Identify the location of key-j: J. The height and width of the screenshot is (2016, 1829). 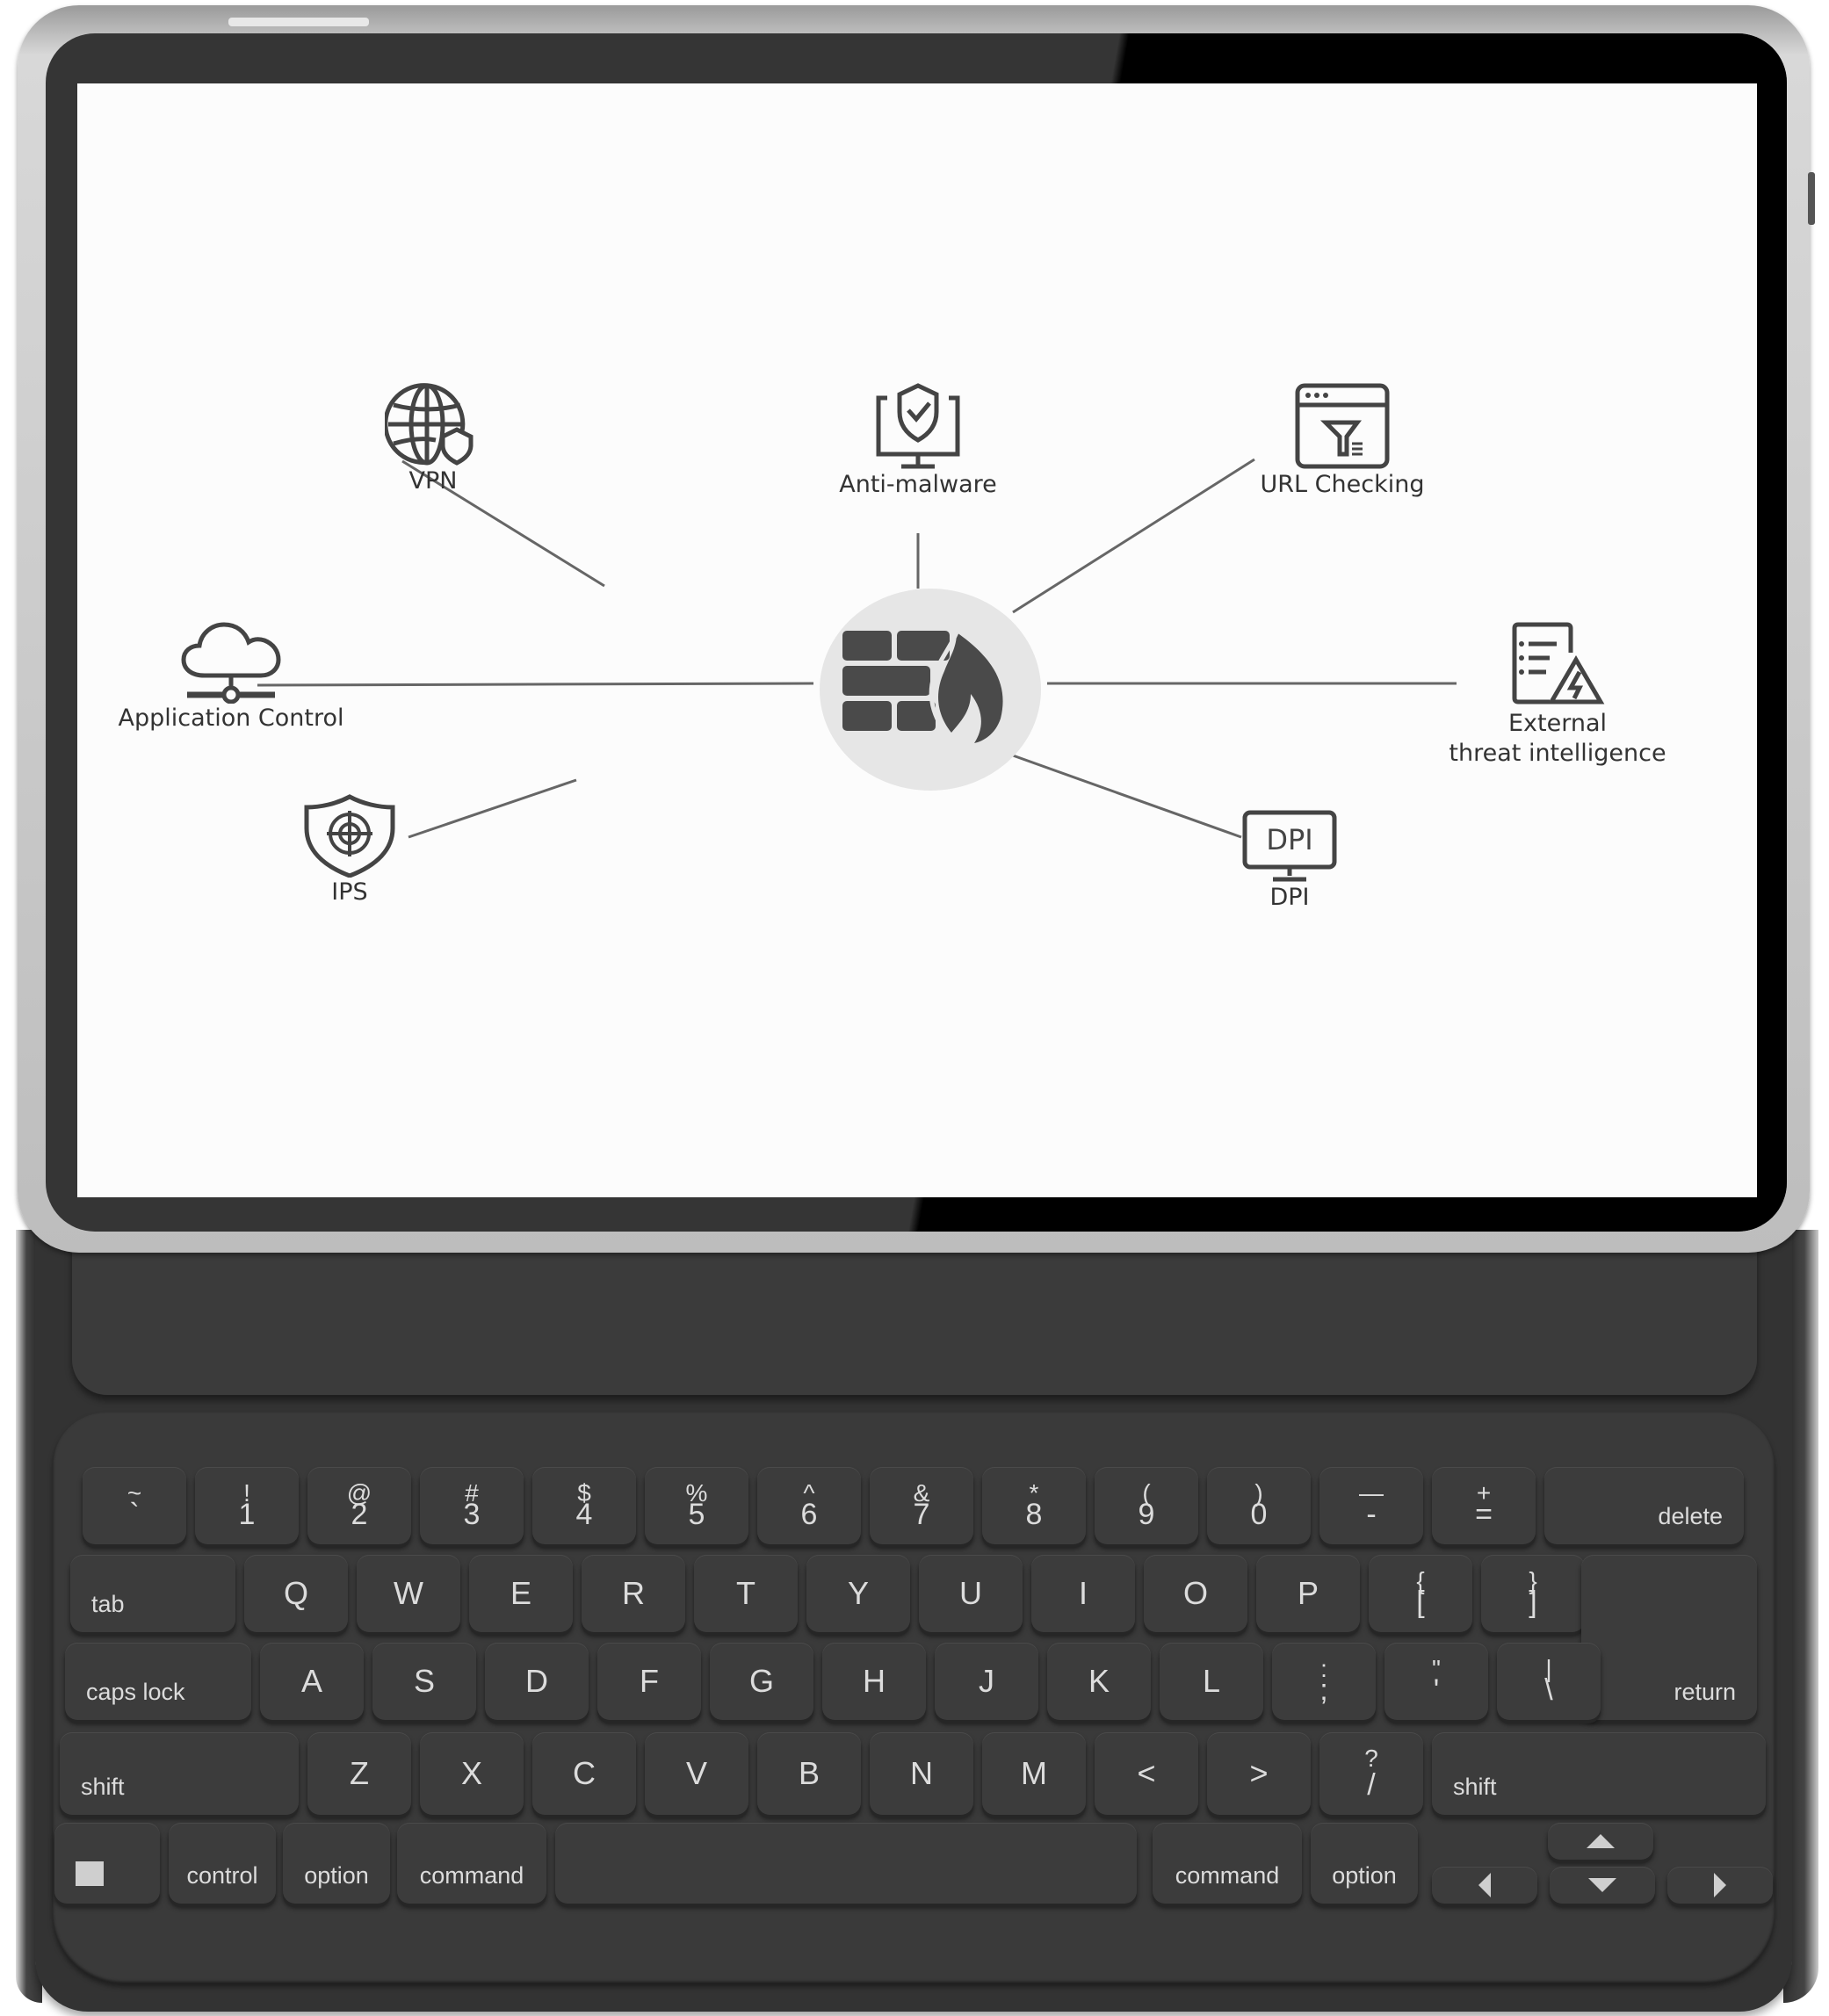
(986, 1682).